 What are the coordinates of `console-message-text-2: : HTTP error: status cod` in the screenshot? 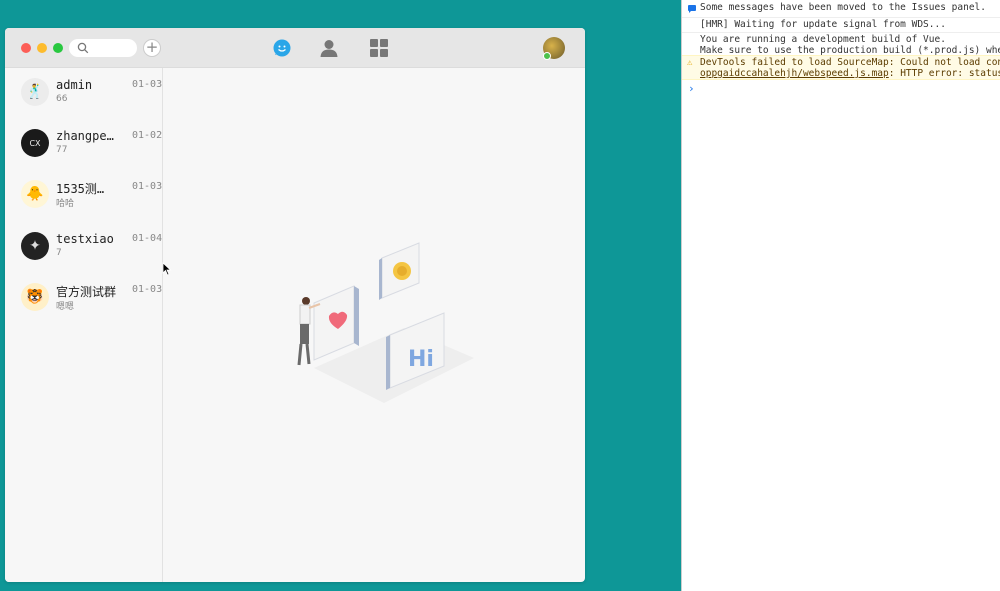 It's located at (944, 73).